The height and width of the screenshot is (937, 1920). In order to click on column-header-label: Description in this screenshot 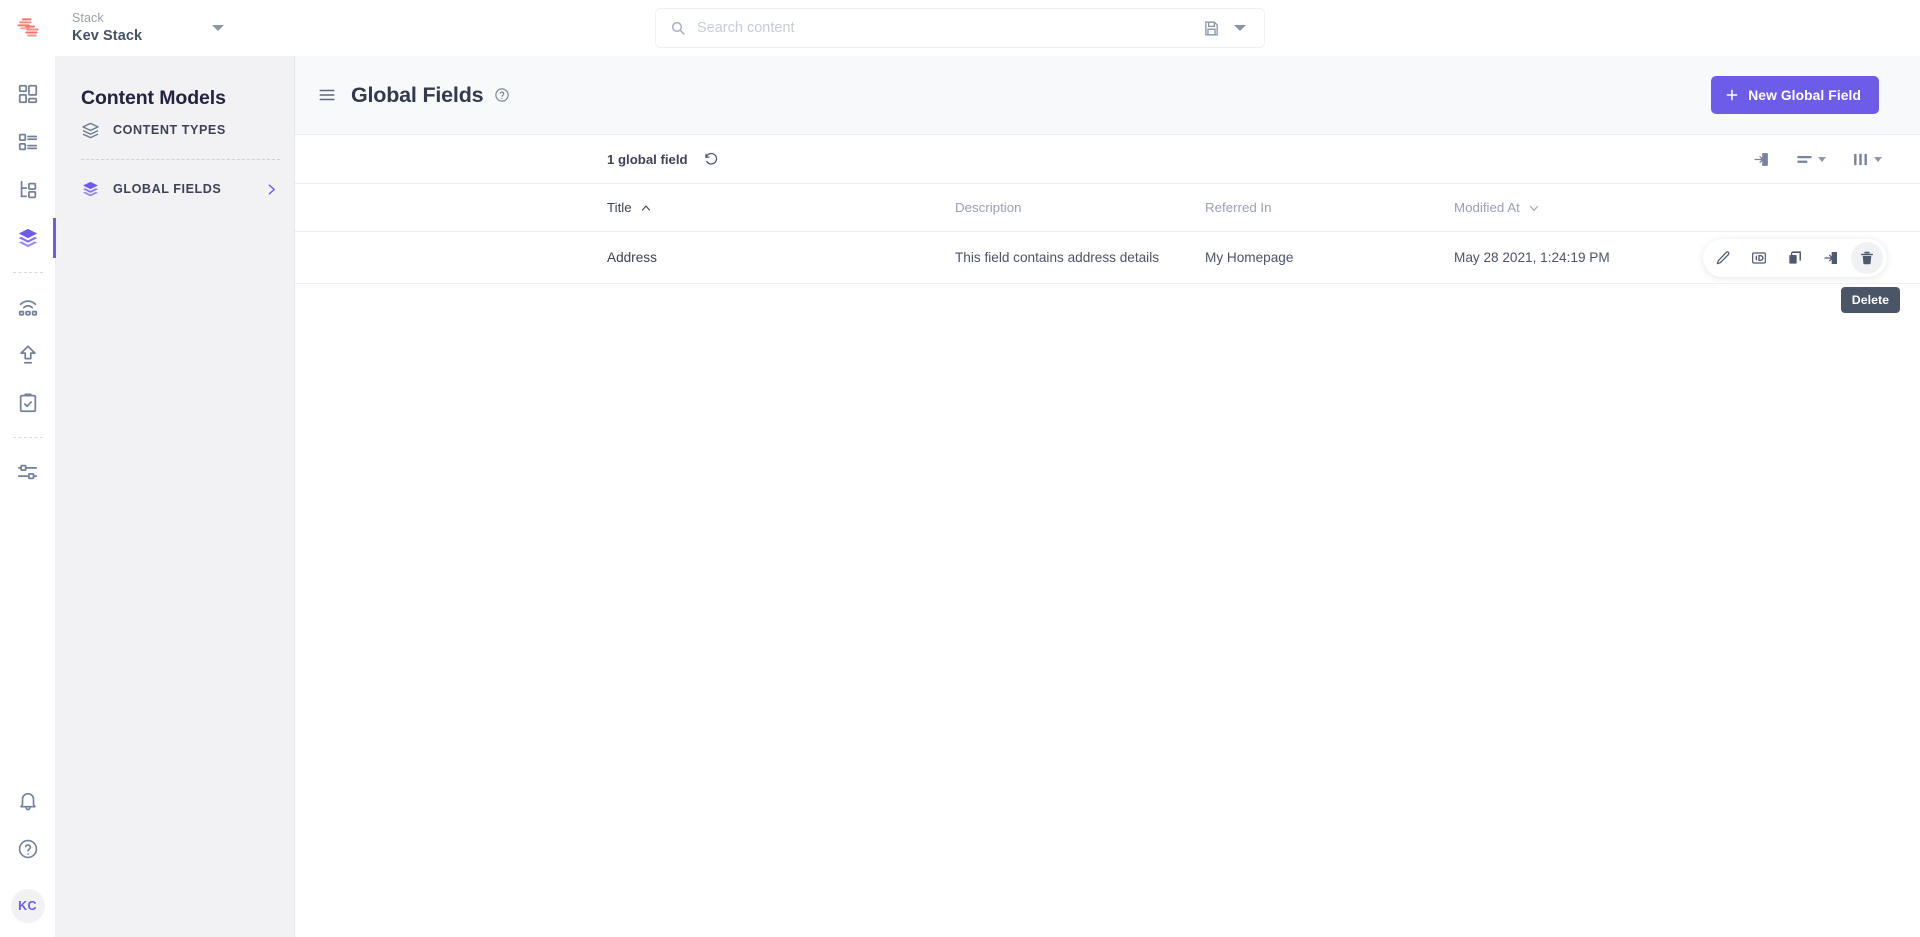, I will do `click(988, 207)`.